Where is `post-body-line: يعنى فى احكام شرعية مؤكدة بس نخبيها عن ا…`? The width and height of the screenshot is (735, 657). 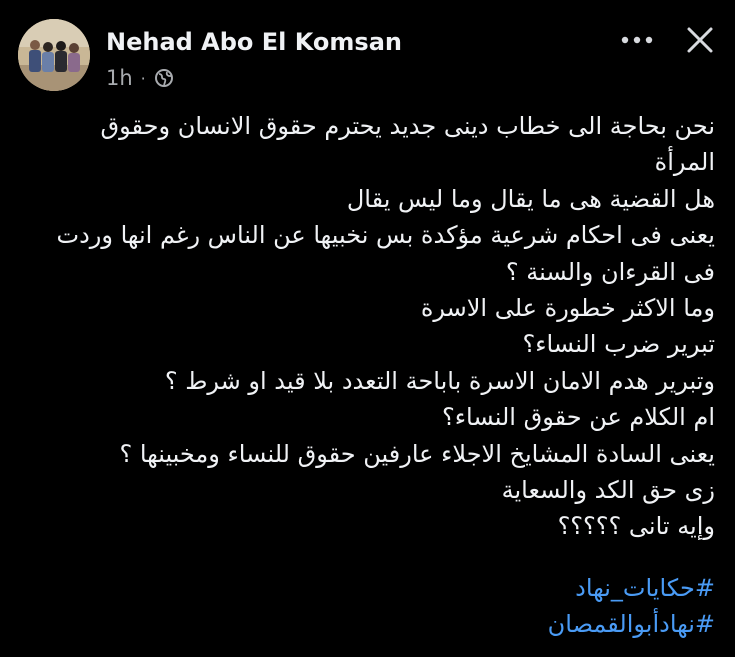
post-body-line: يعنى فى احكام شرعية مؤكدة بس نخبيها عن ا… is located at coordinates (386, 235).